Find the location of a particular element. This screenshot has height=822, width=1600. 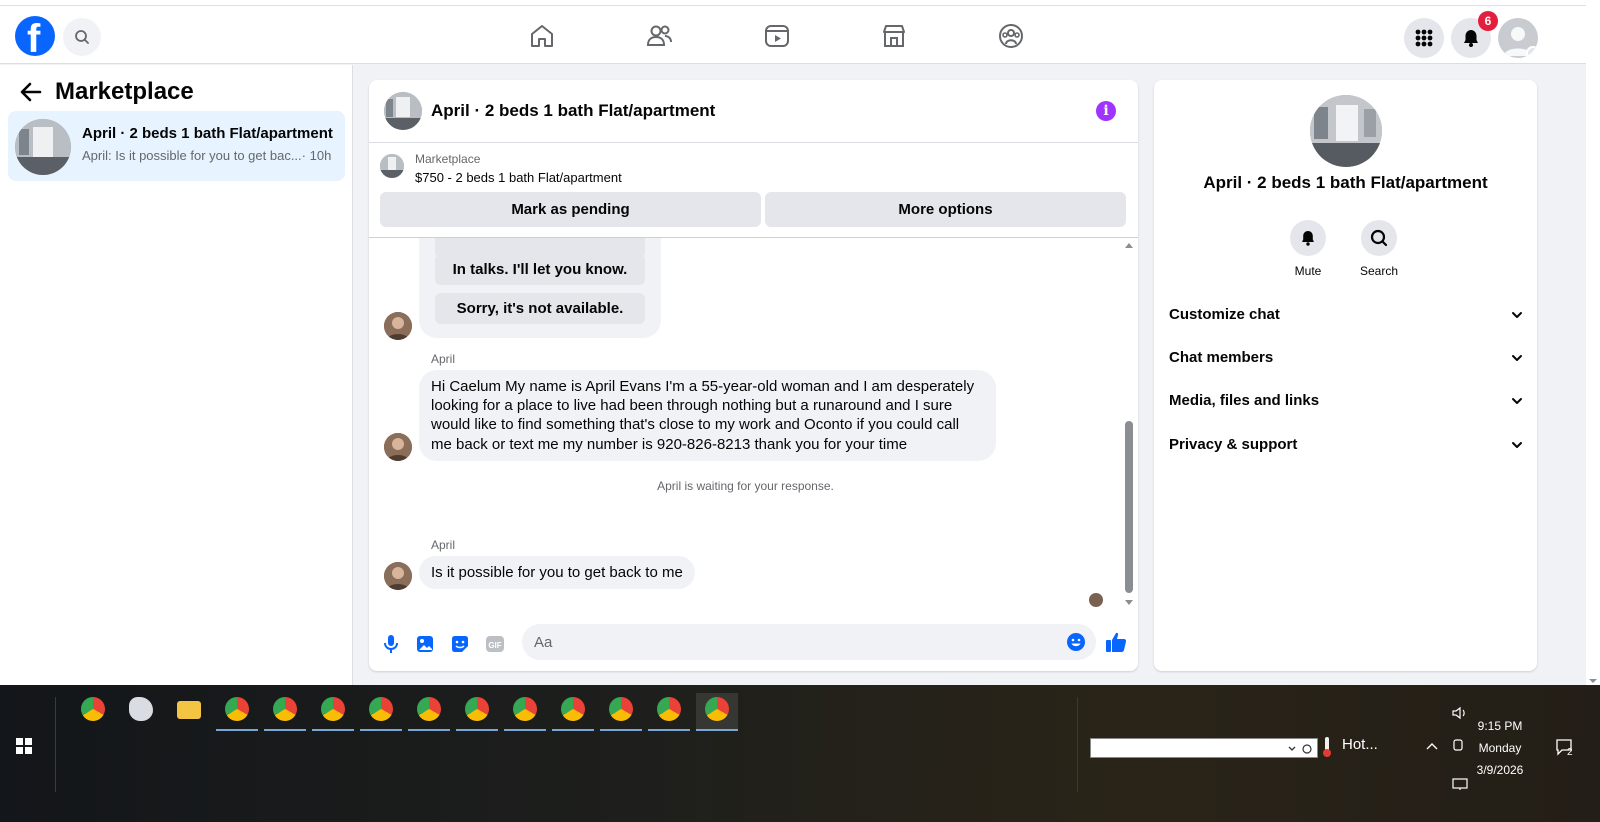

back-arrow-icon is located at coordinates (31, 92).